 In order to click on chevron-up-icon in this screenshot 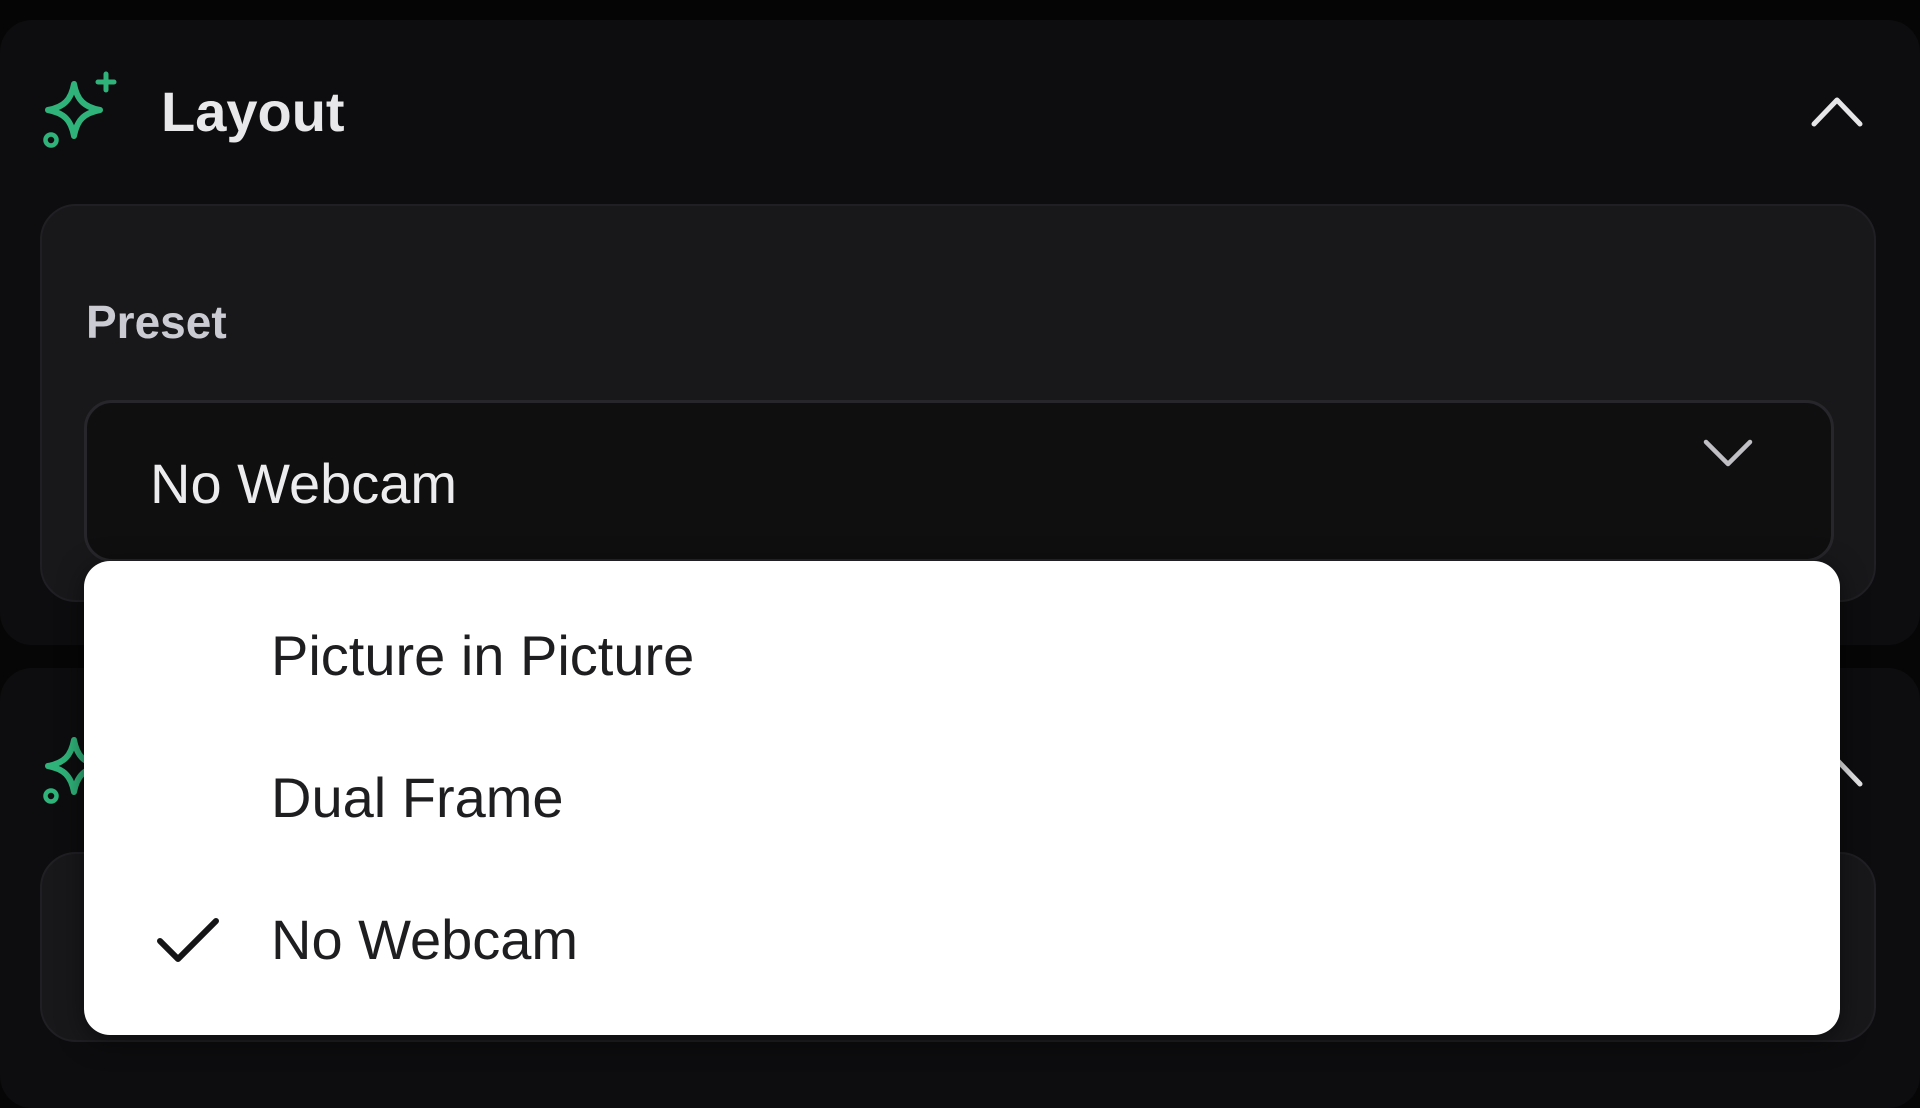, I will do `click(1837, 110)`.